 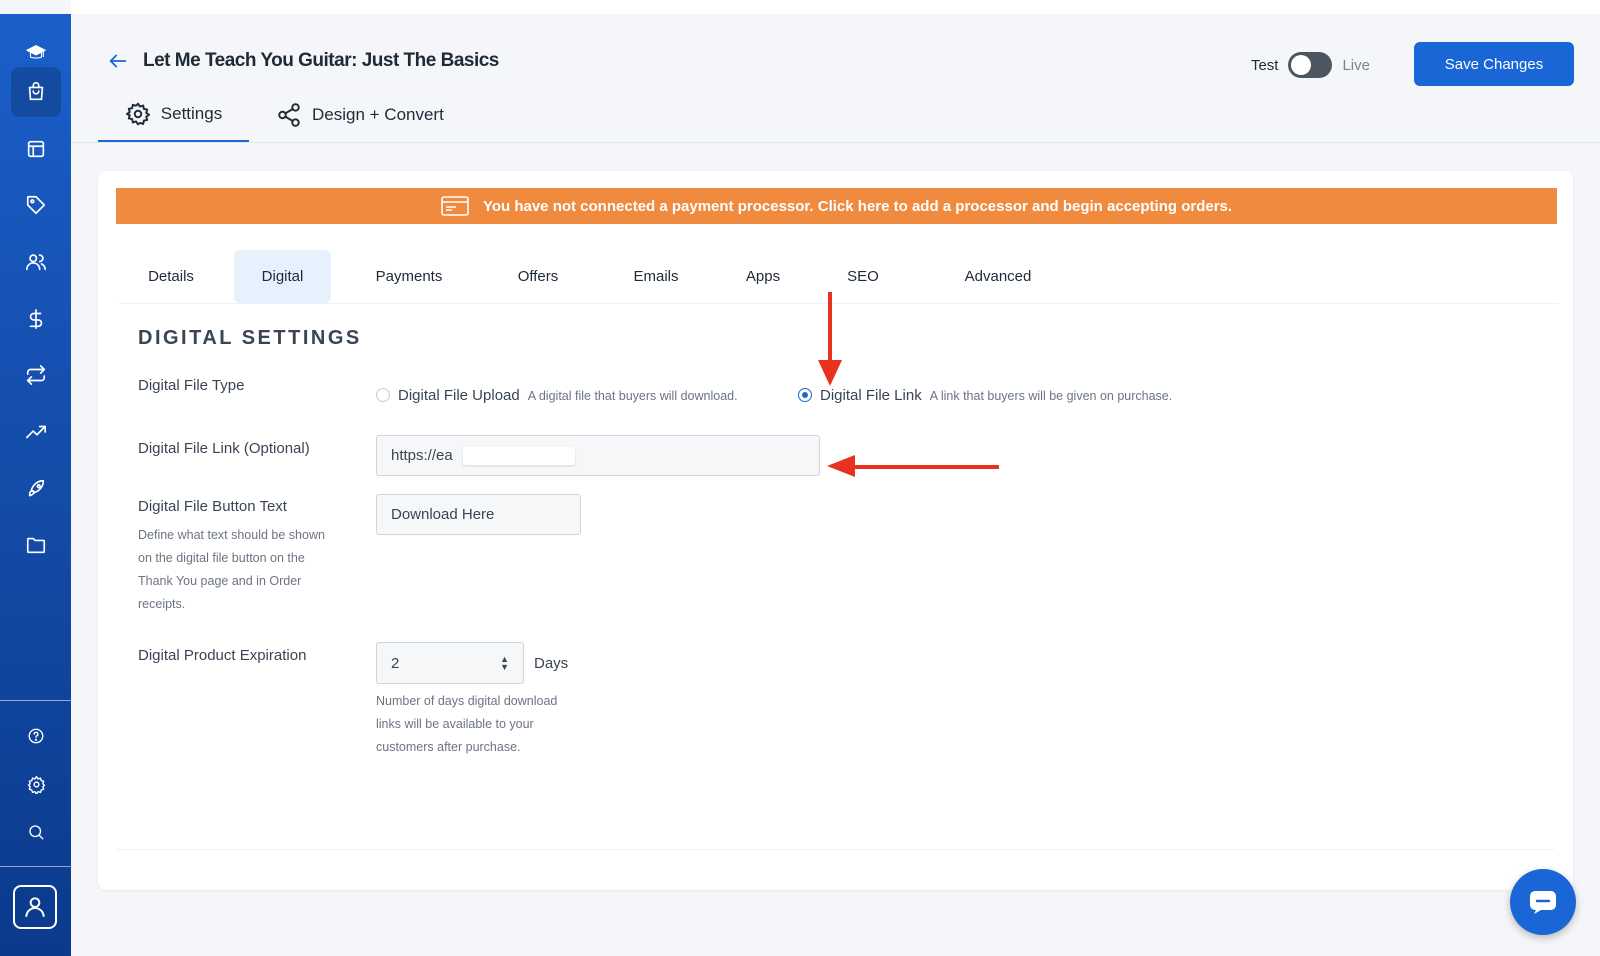 What do you see at coordinates (36, 784) in the screenshot?
I see `settings-icon` at bounding box center [36, 784].